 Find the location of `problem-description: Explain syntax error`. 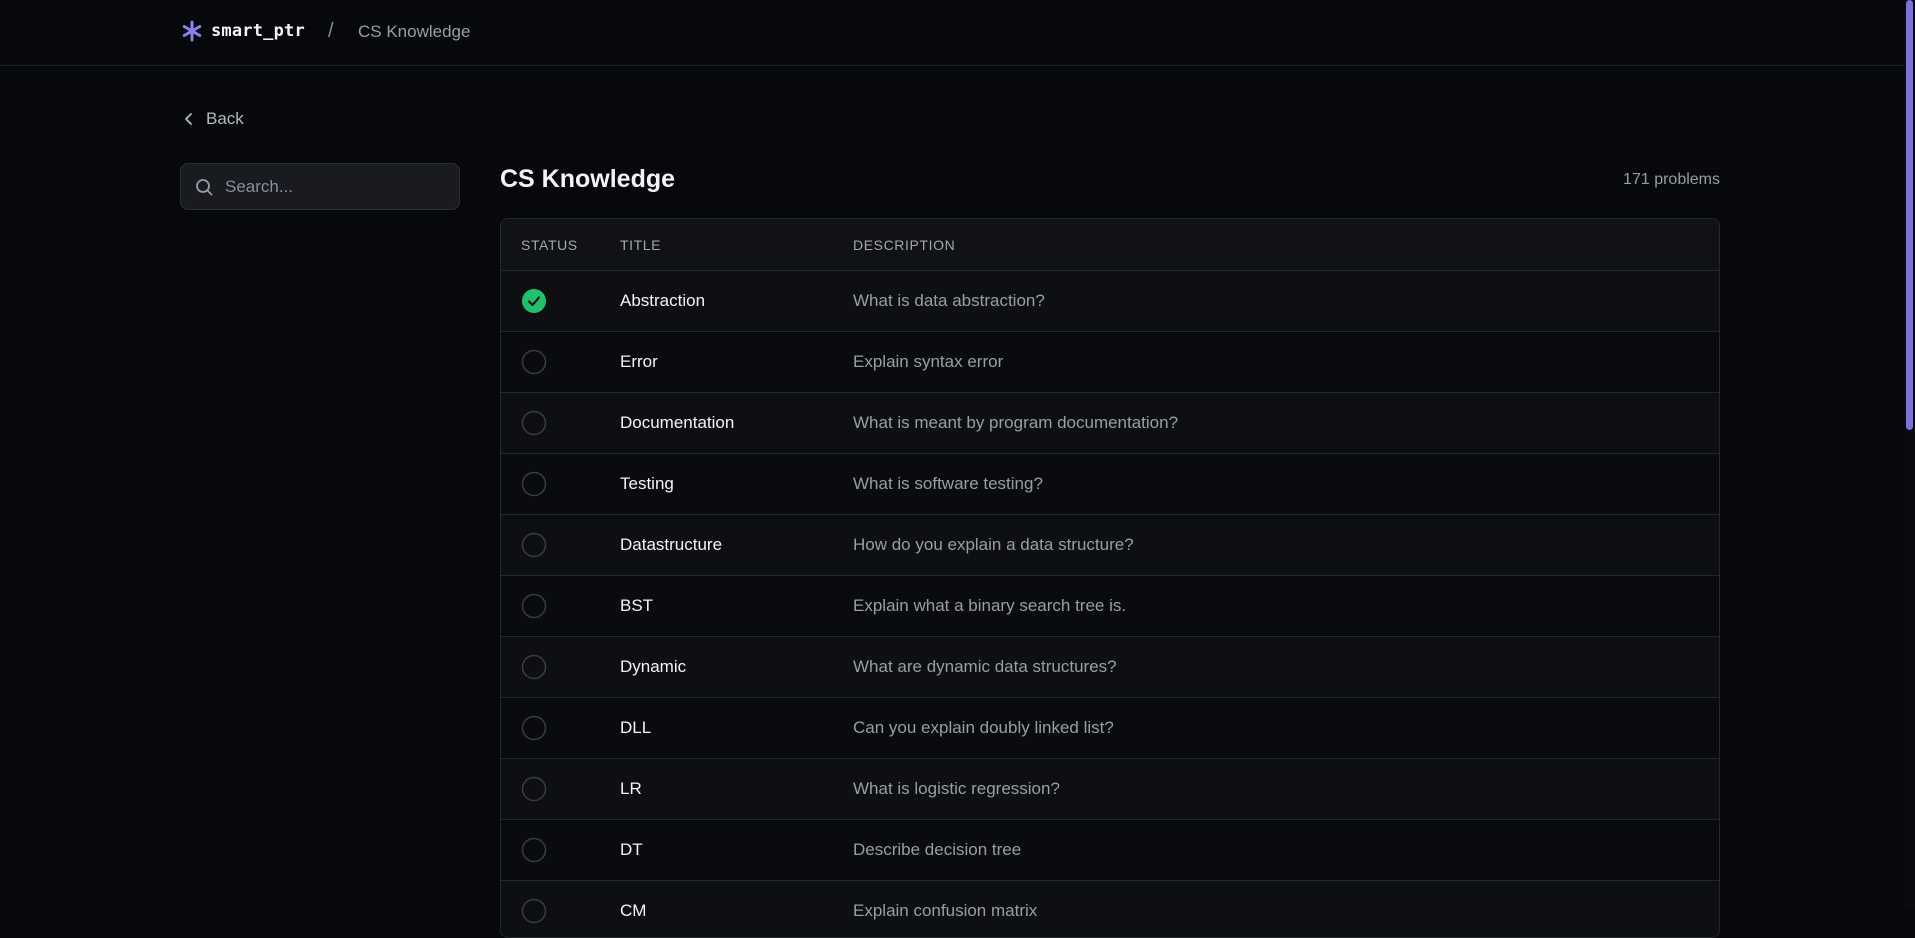

problem-description: Explain syntax error is located at coordinates (928, 361).